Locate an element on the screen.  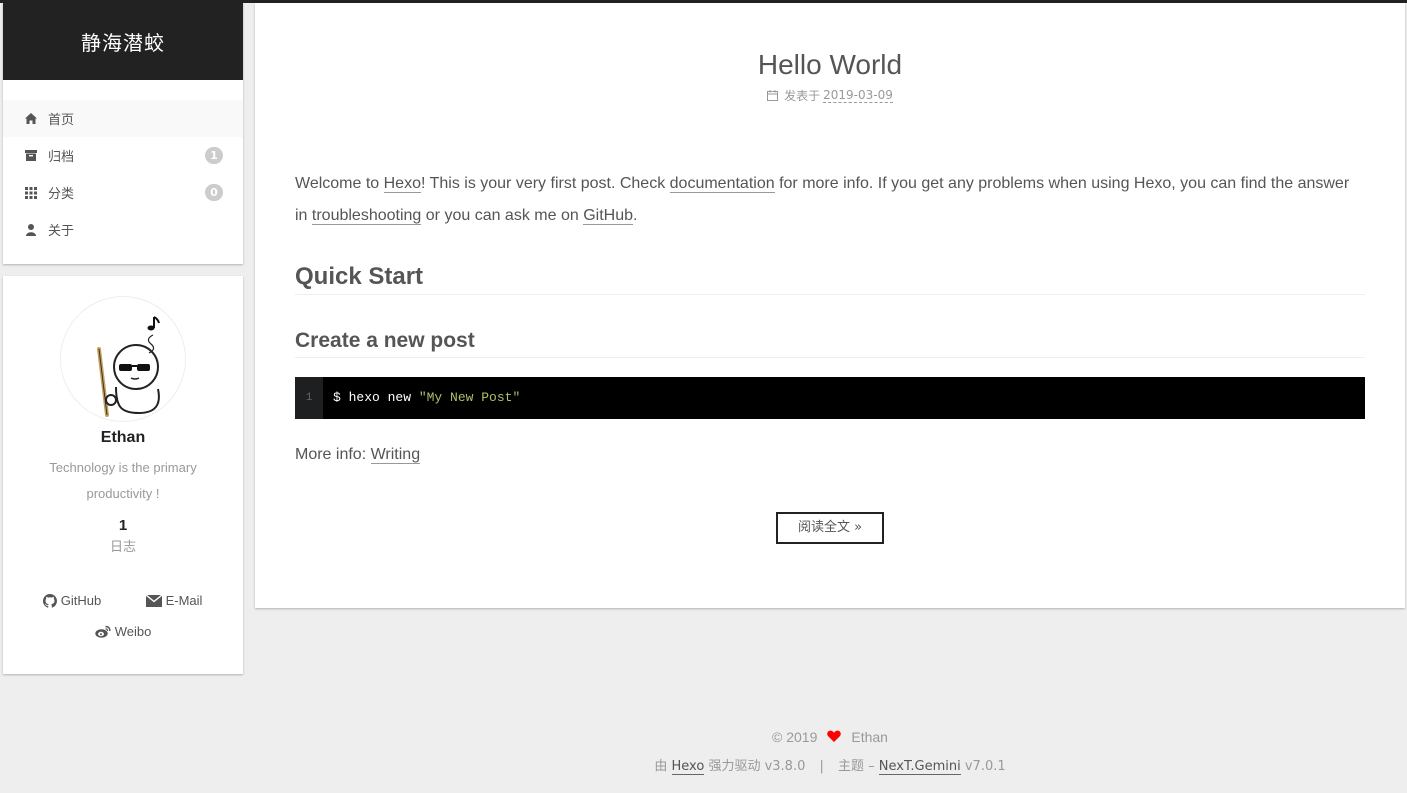
troubleshooting-link: troubleshooting is located at coordinates (366, 216).